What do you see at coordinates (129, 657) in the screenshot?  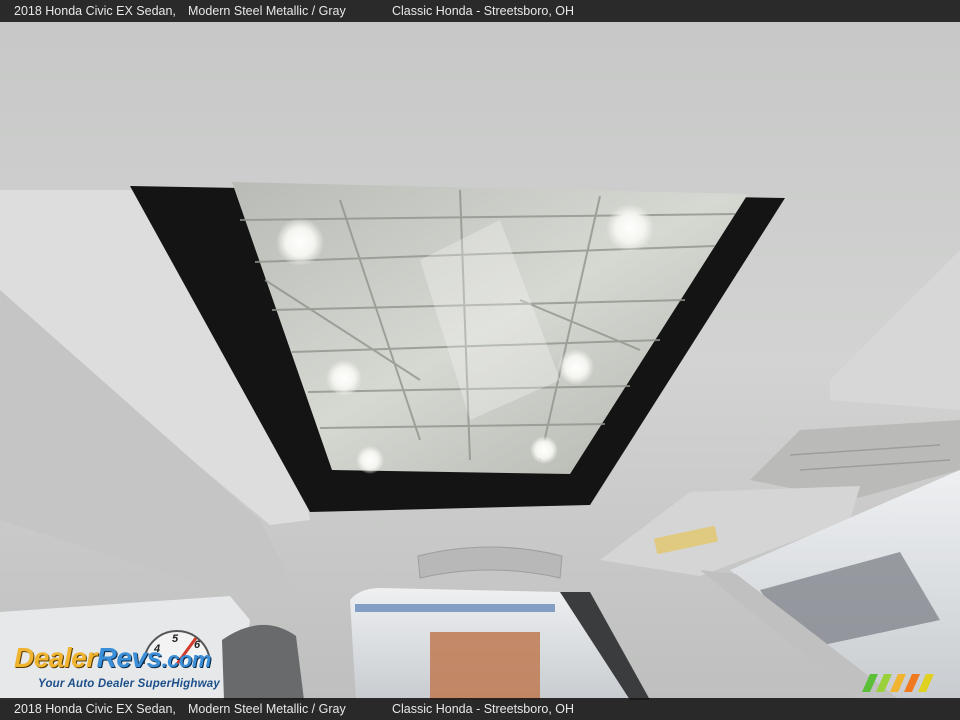 I see `wordmark-revs: Revs` at bounding box center [129, 657].